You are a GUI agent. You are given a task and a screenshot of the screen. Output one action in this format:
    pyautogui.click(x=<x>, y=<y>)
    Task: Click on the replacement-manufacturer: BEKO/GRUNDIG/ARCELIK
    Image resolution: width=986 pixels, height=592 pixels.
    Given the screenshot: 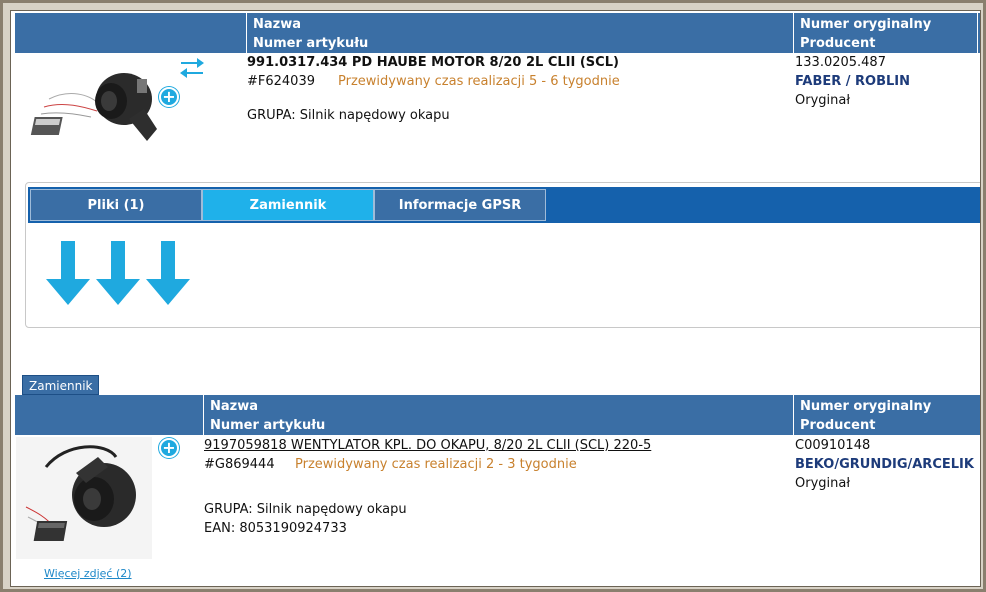 What is the action you would take?
    pyautogui.click(x=884, y=464)
    